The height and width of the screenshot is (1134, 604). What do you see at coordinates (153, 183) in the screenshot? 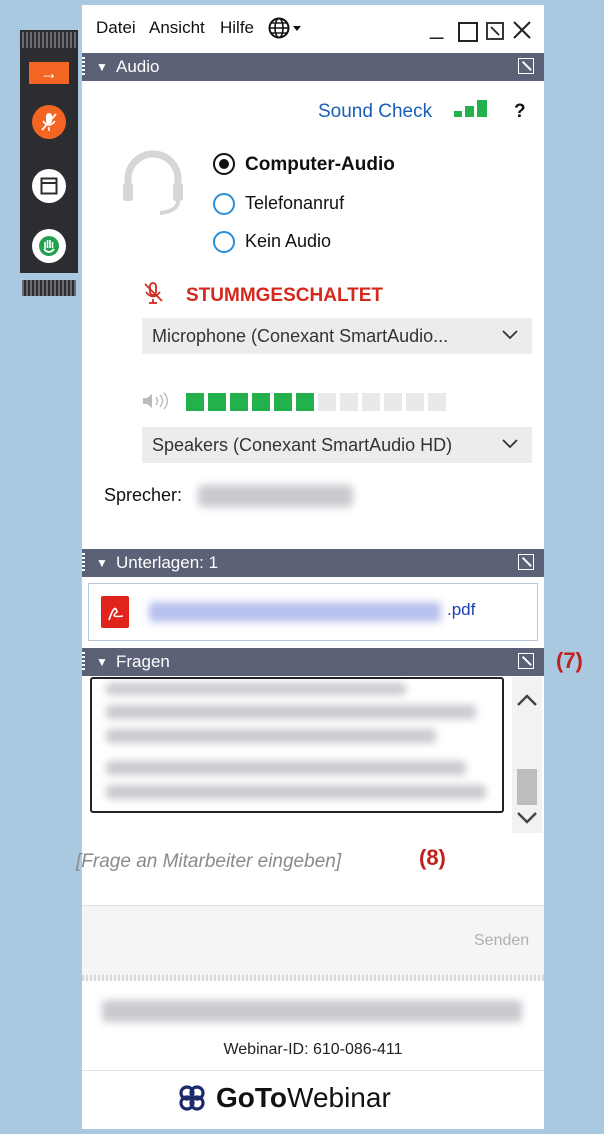
I see `headset-icon` at bounding box center [153, 183].